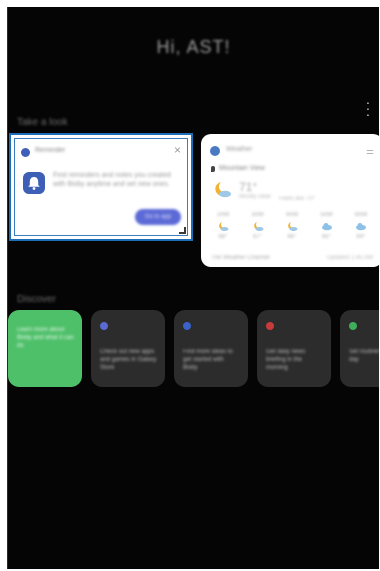  Describe the element at coordinates (326, 237) in the screenshot. I see `forecast-temp: 65°` at that location.